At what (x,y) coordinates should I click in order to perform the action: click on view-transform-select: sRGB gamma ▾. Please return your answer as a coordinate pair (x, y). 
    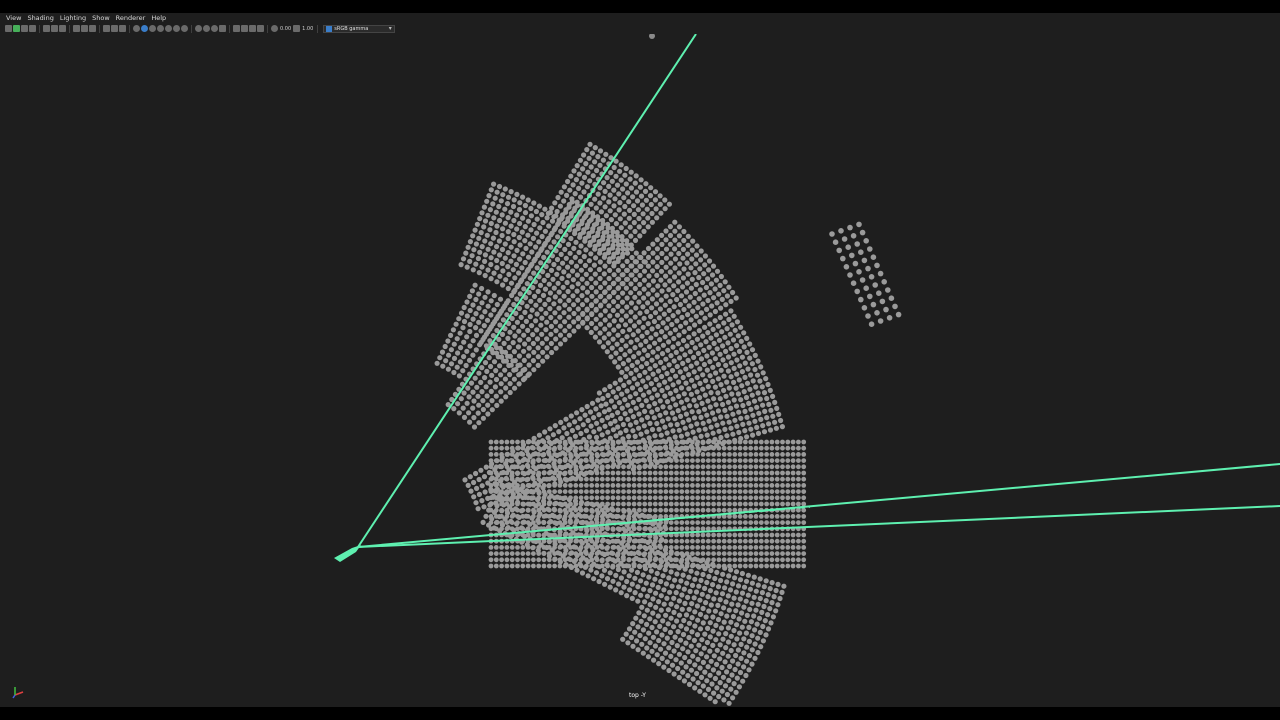
    Looking at the image, I should click on (359, 28).